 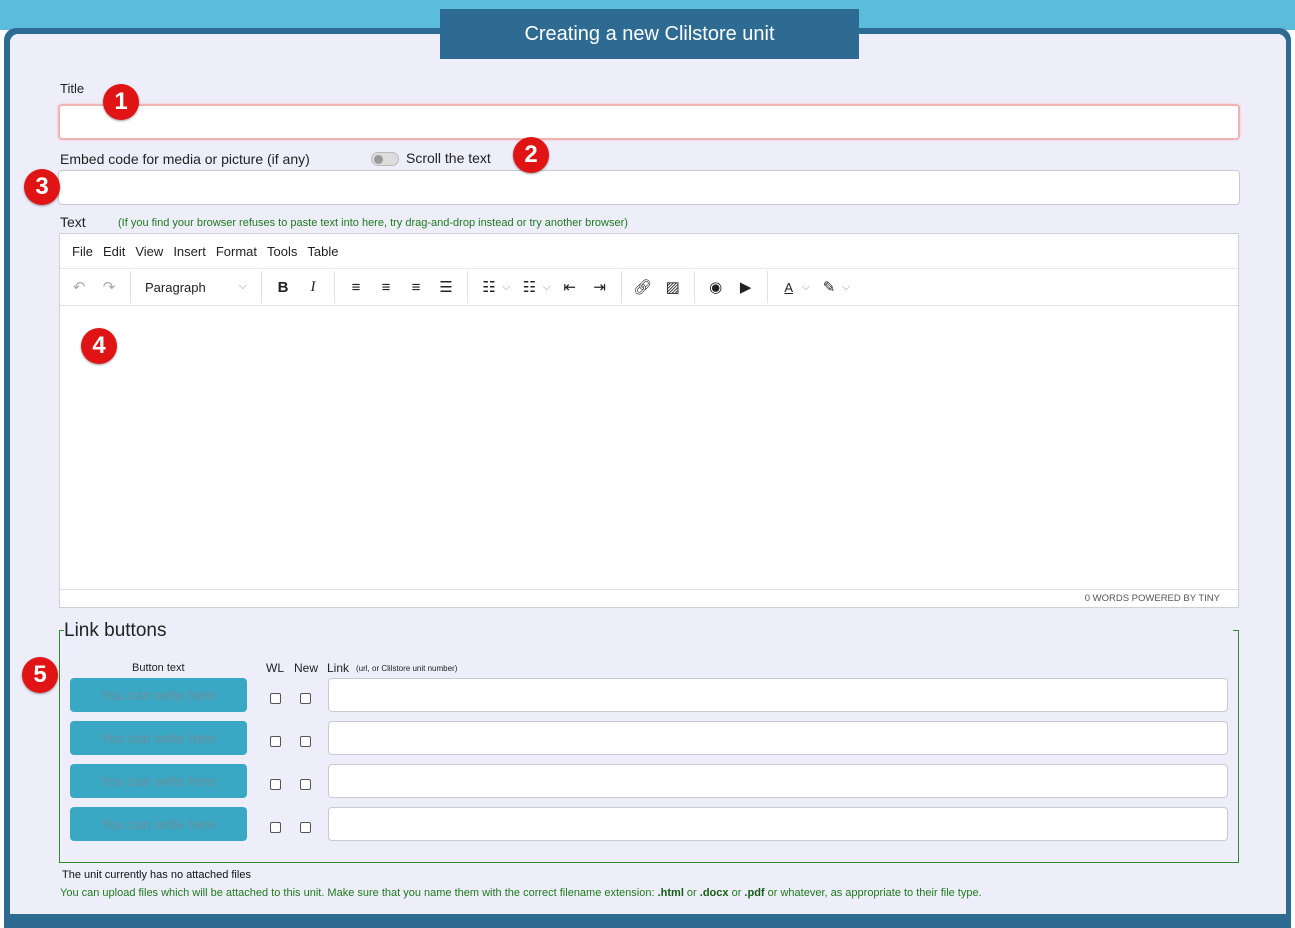 I want to click on callout-marker-3: 3, so click(x=42, y=187).